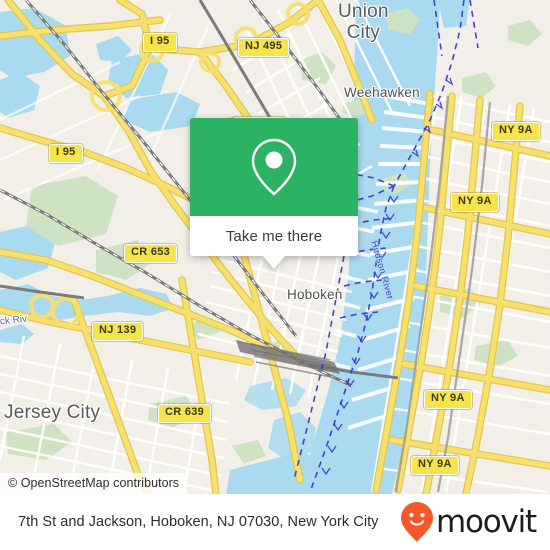  I want to click on moovit-brand: moovit, so click(468, 522).